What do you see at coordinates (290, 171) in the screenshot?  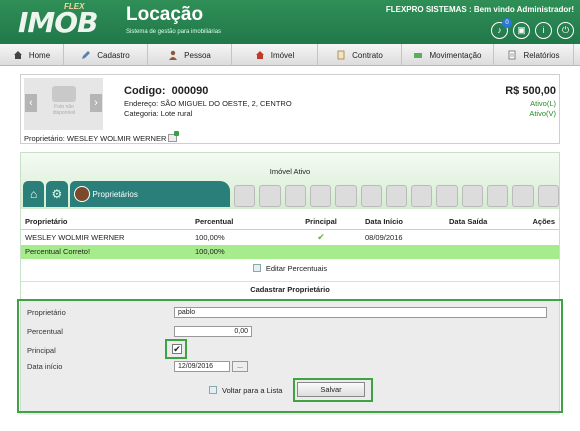 I see `property-status: Imóvel Ativo` at bounding box center [290, 171].